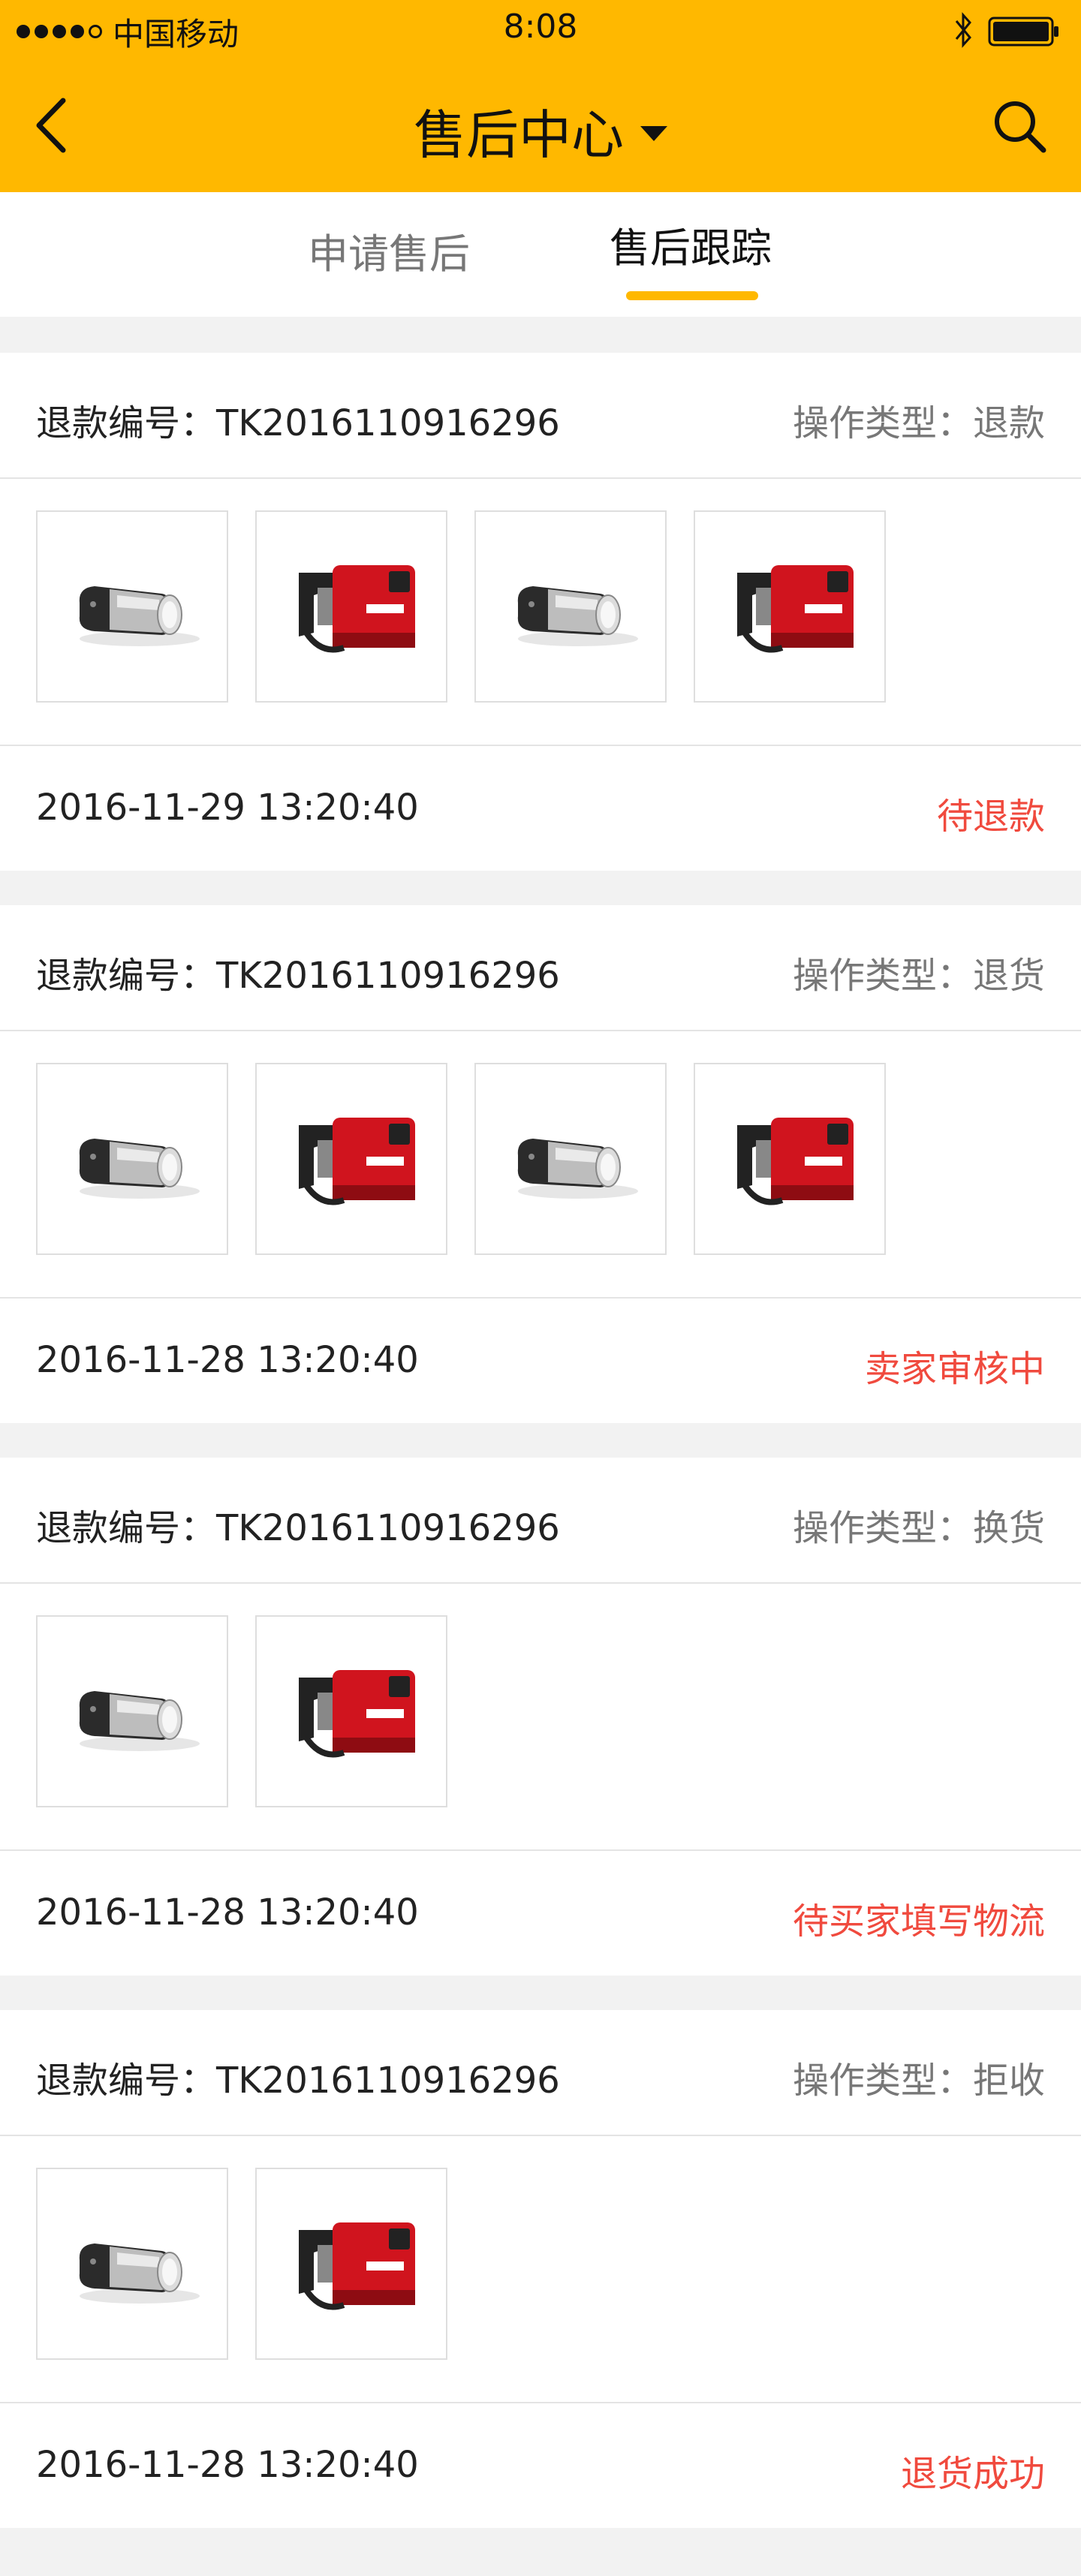 Image resolution: width=1081 pixels, height=2576 pixels. What do you see at coordinates (1019, 126) in the screenshot?
I see `search-icon` at bounding box center [1019, 126].